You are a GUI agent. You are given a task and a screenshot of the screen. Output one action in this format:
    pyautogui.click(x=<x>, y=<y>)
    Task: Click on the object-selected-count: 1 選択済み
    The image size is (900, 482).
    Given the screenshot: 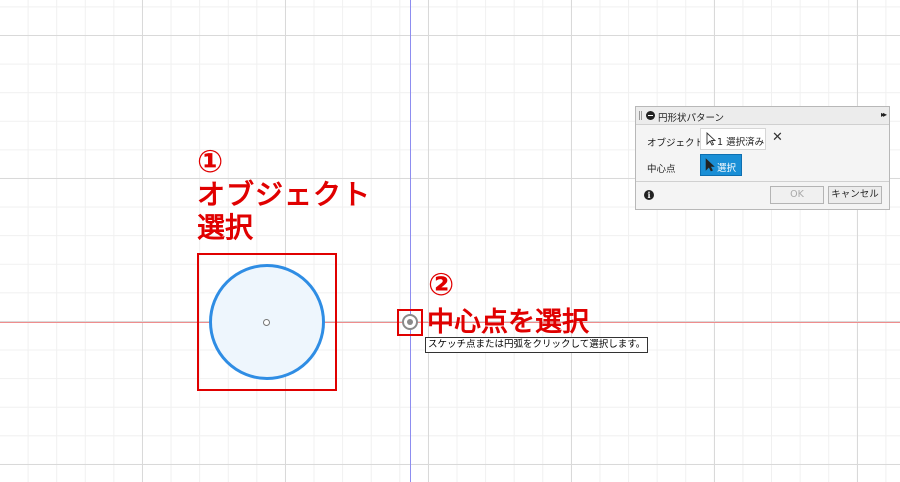 What is the action you would take?
    pyautogui.click(x=741, y=142)
    